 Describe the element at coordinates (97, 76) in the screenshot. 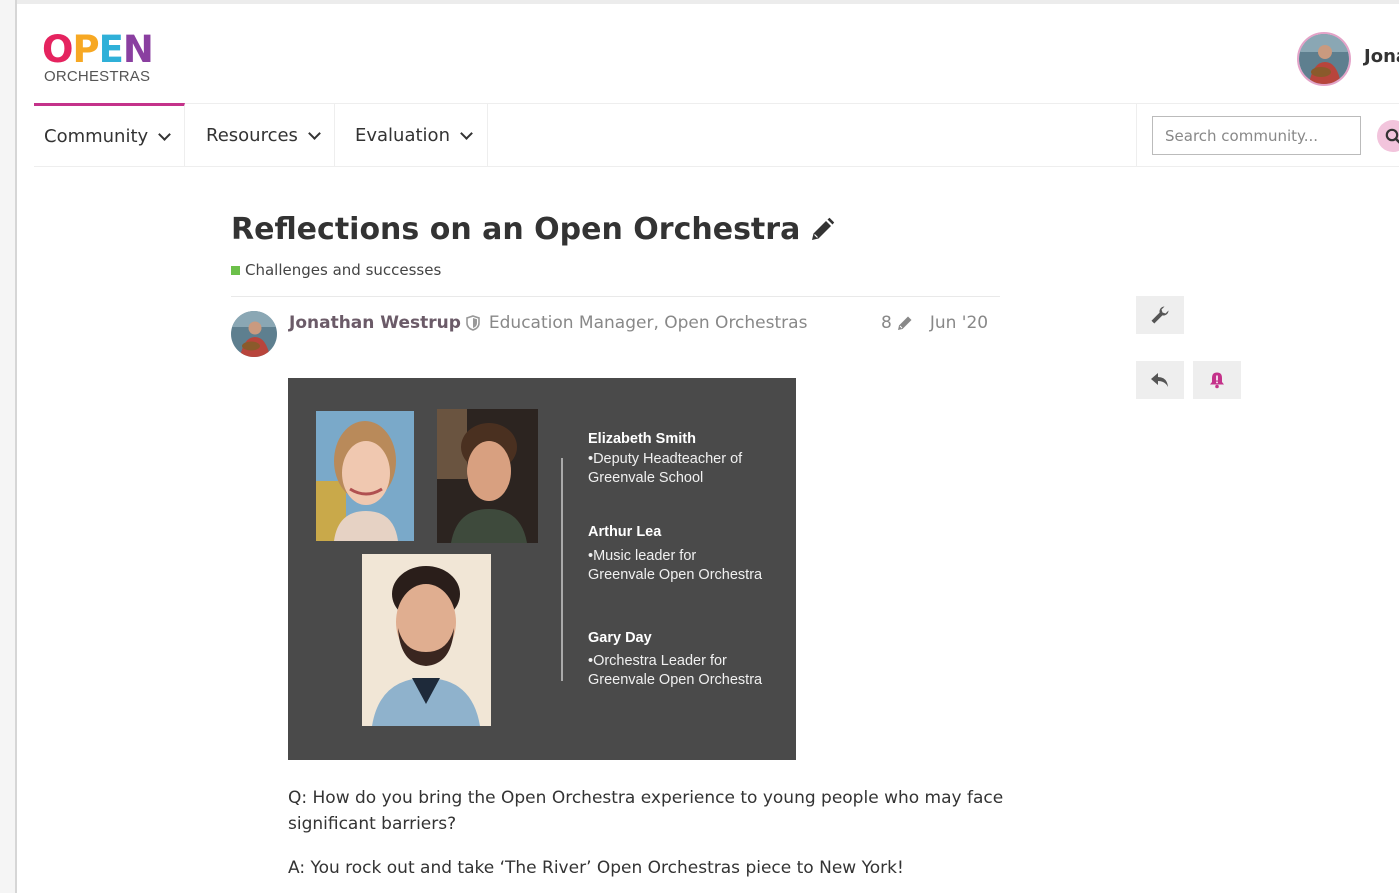

I see `logo-subtitle: ORCHESTRAS` at that location.